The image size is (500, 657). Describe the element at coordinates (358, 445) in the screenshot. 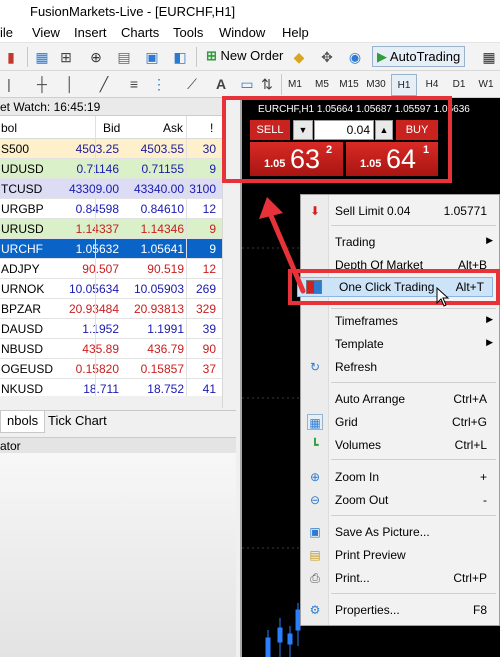

I see `volumes-label: Volumes` at that location.